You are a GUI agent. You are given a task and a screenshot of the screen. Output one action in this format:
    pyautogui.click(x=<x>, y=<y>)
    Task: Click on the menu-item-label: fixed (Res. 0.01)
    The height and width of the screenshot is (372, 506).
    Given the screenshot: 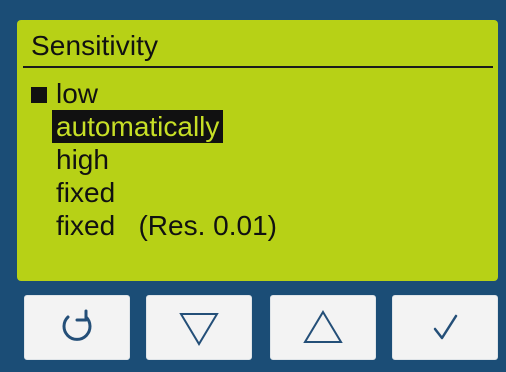 What is the action you would take?
    pyautogui.click(x=166, y=225)
    